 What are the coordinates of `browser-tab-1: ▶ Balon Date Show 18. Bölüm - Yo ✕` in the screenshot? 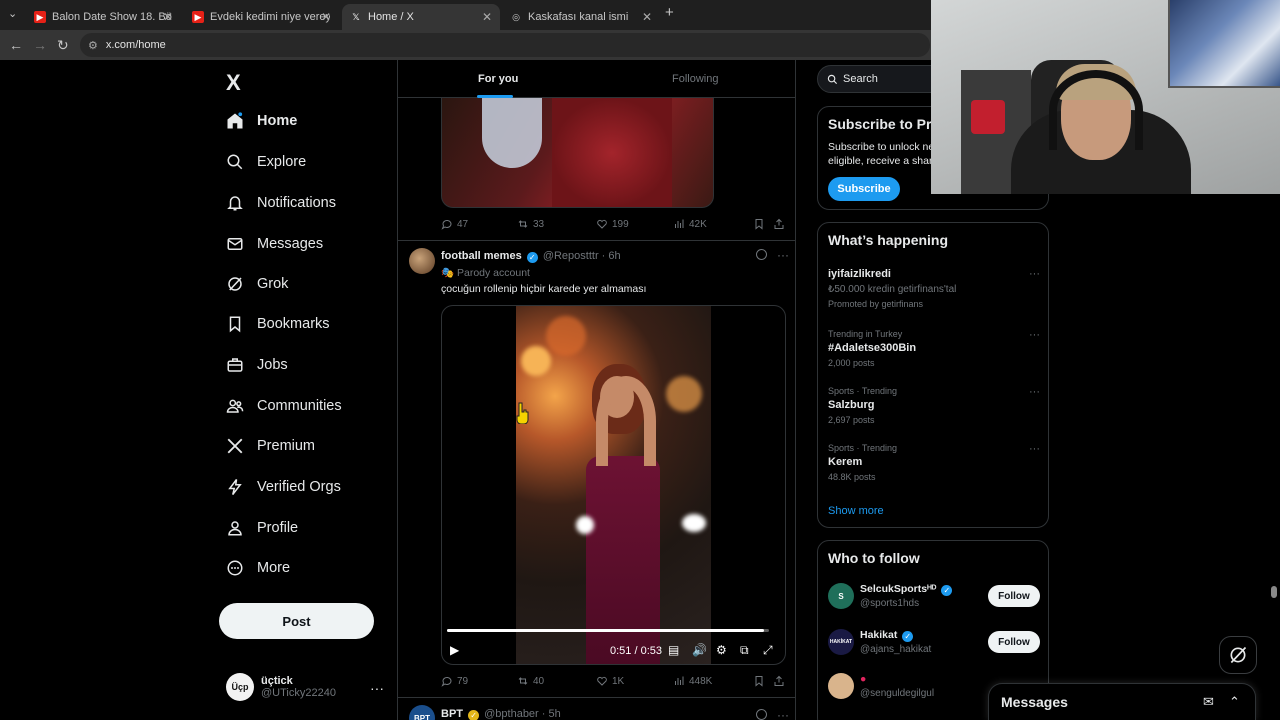 It's located at (103, 17).